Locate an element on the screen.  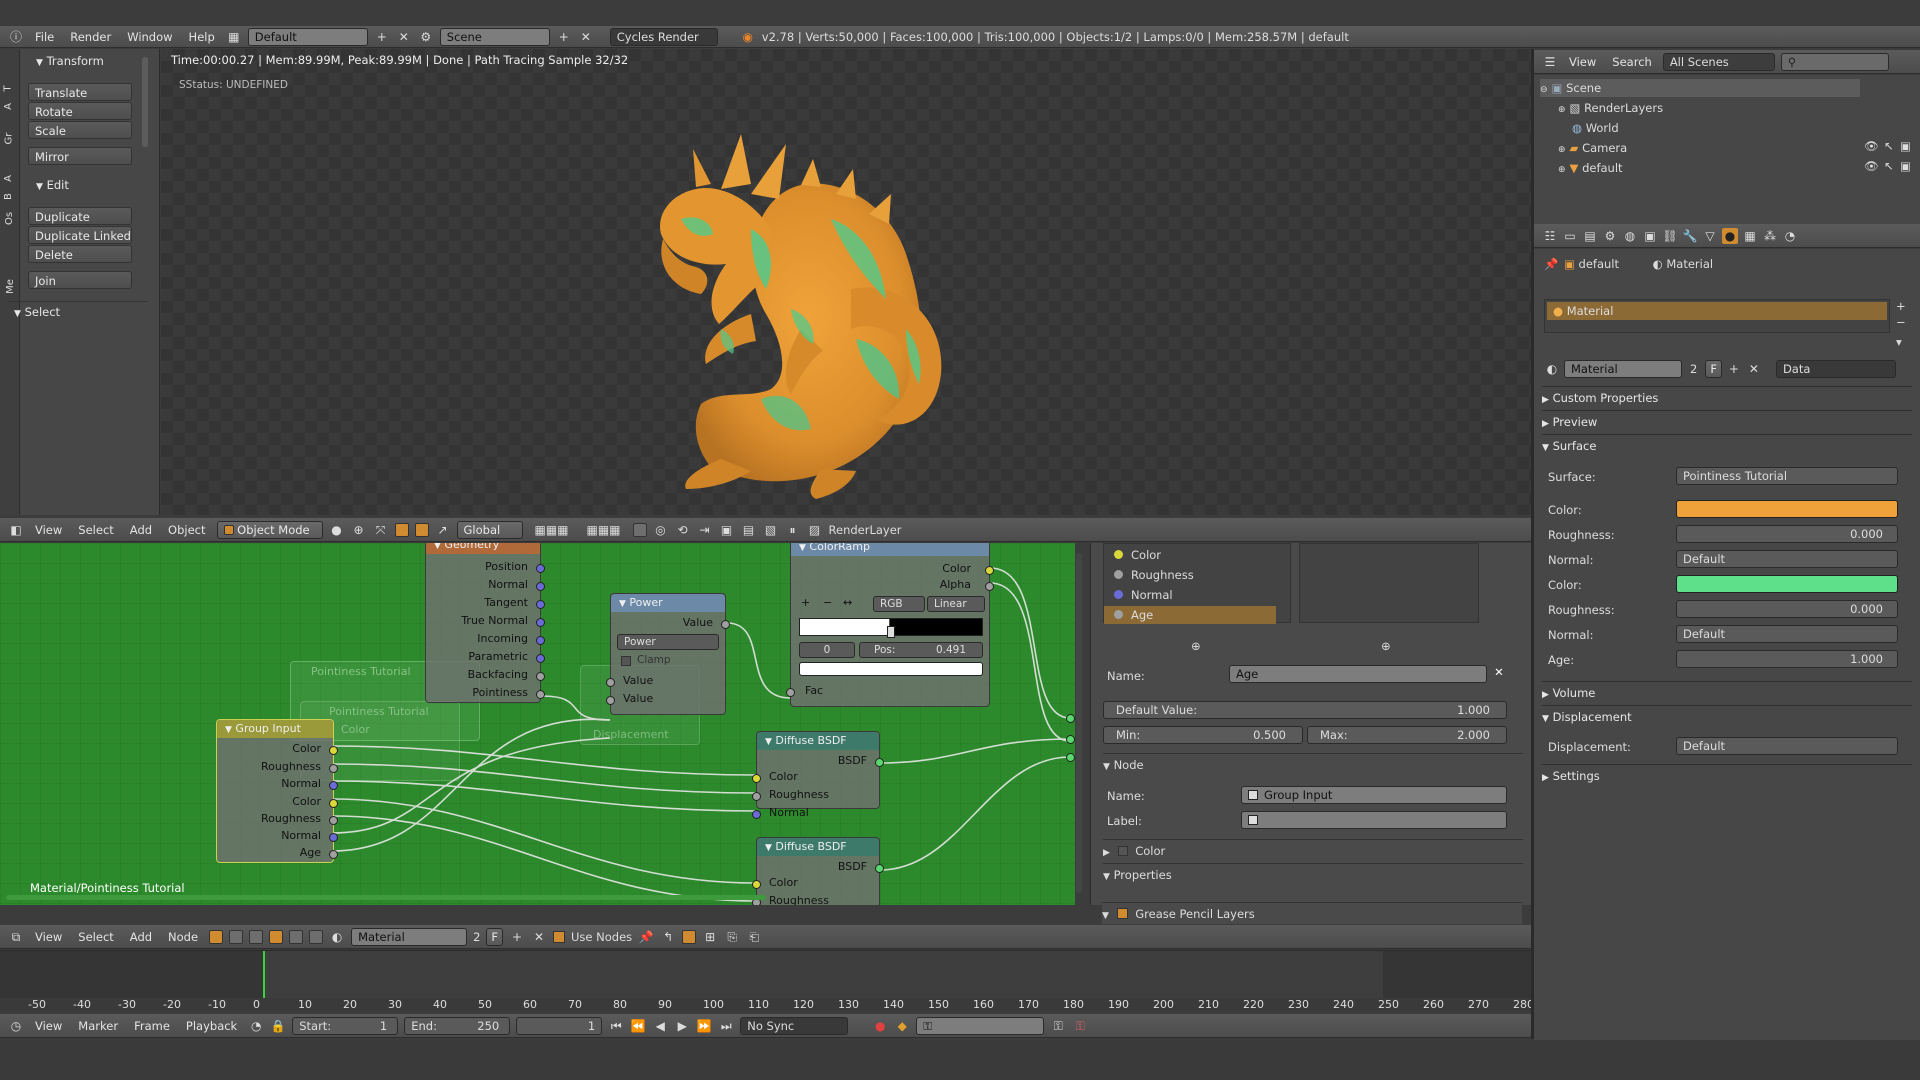
current-frame-field: 1 is located at coordinates (559, 1025).